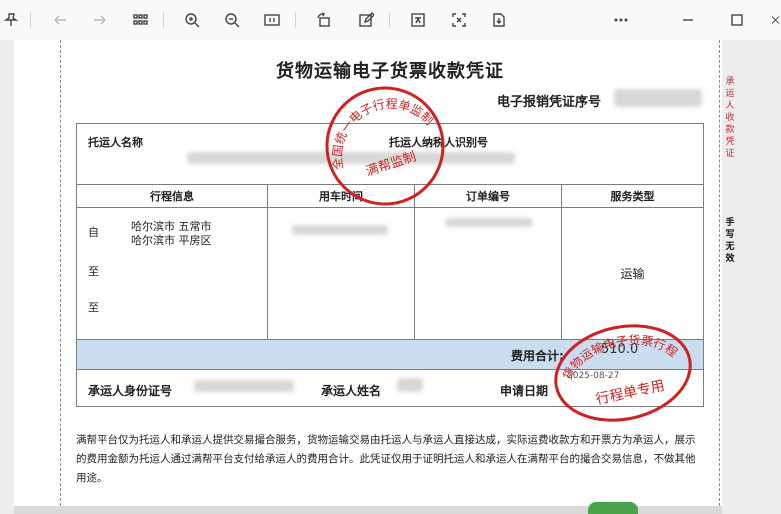 The image size is (781, 514). I want to click on zoom-in-icon, so click(192, 20).